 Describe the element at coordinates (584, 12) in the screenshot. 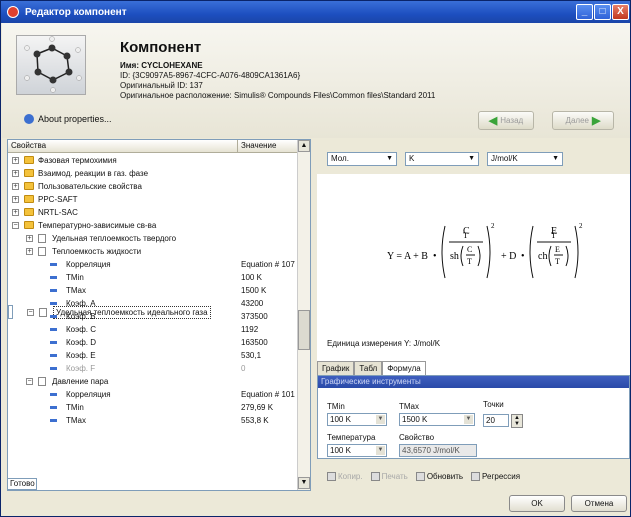

I see `minimize-button: _` at that location.